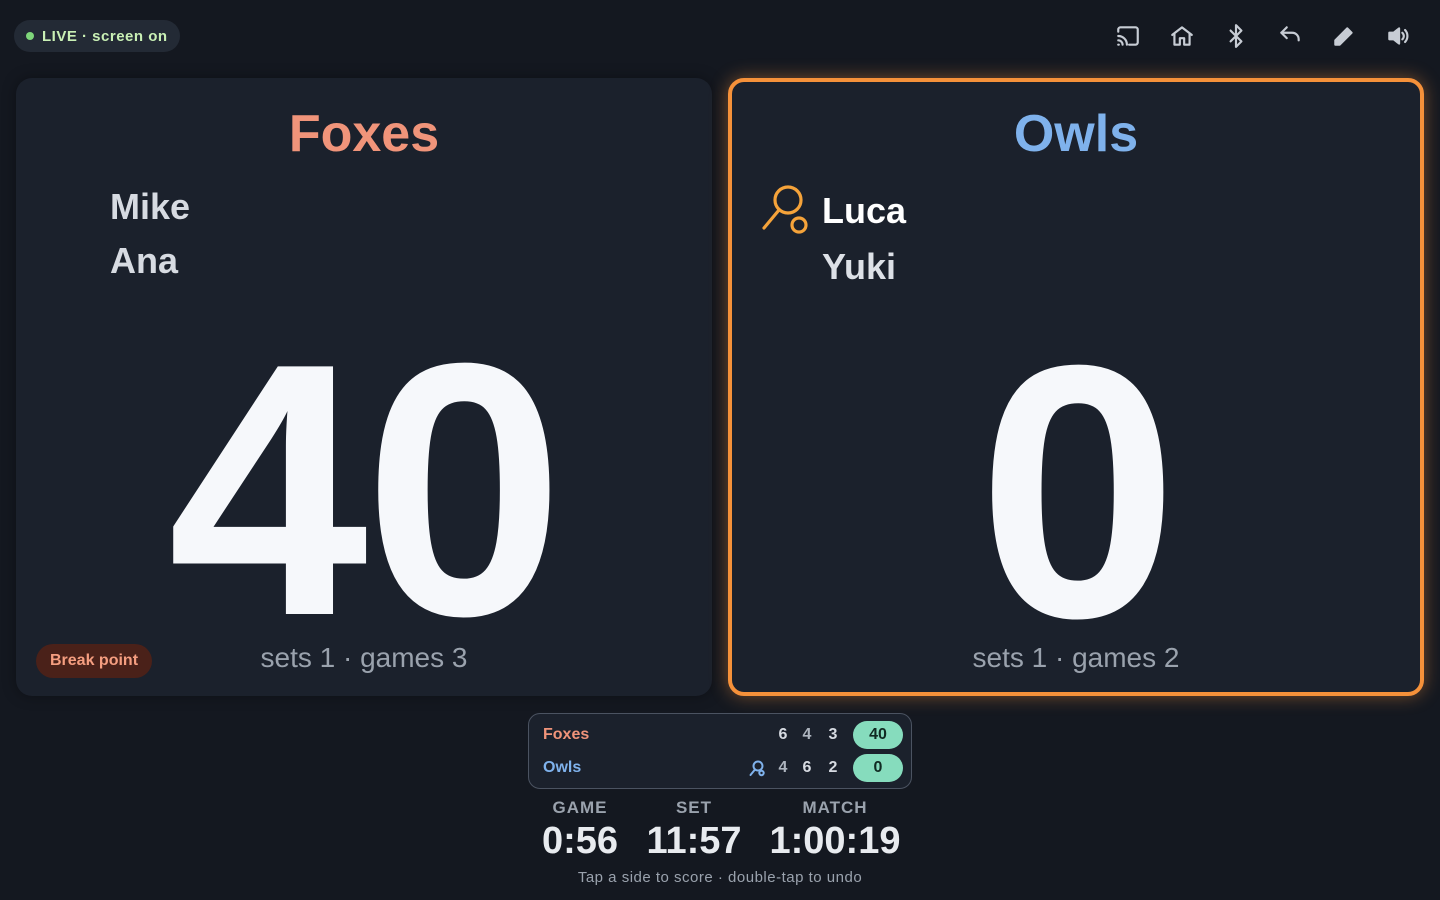 Image resolution: width=1440 pixels, height=900 pixels. I want to click on team-score-right: 0, so click(1077, 492).